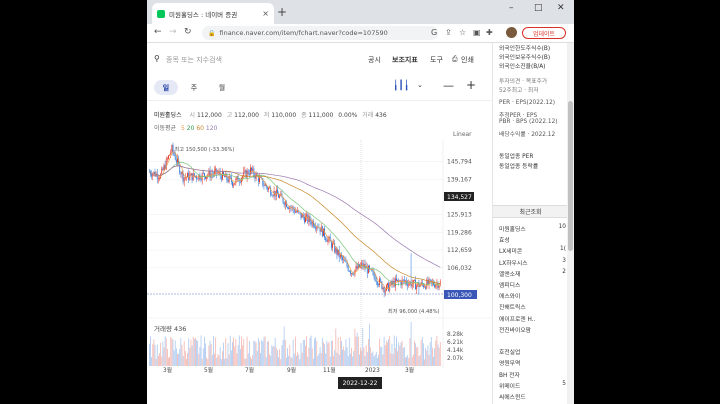  What do you see at coordinates (511, 8) in the screenshot?
I see `minimize-button: –` at bounding box center [511, 8].